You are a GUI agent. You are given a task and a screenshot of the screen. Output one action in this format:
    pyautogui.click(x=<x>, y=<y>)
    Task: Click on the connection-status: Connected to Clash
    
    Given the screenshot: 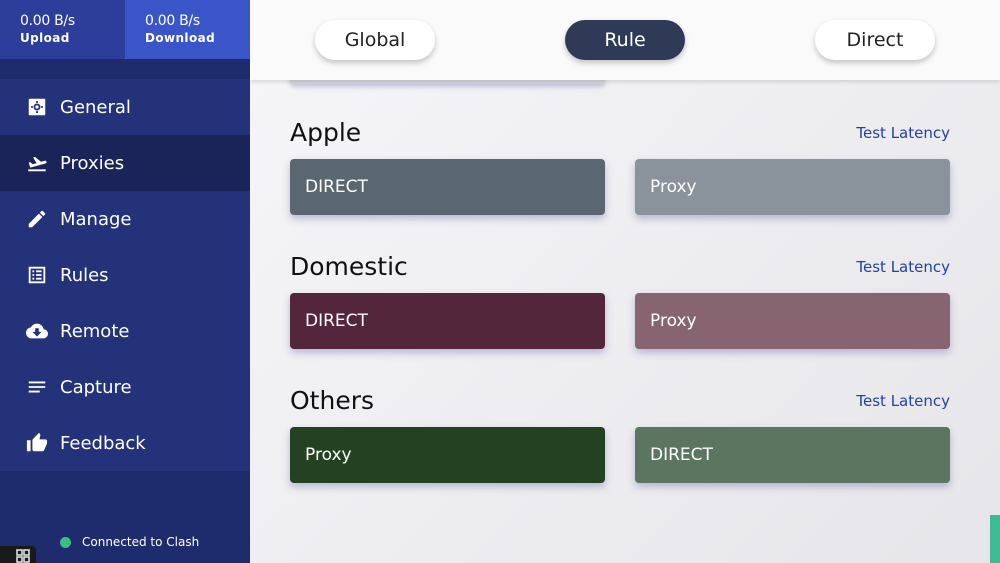 What is the action you would take?
    pyautogui.click(x=129, y=542)
    